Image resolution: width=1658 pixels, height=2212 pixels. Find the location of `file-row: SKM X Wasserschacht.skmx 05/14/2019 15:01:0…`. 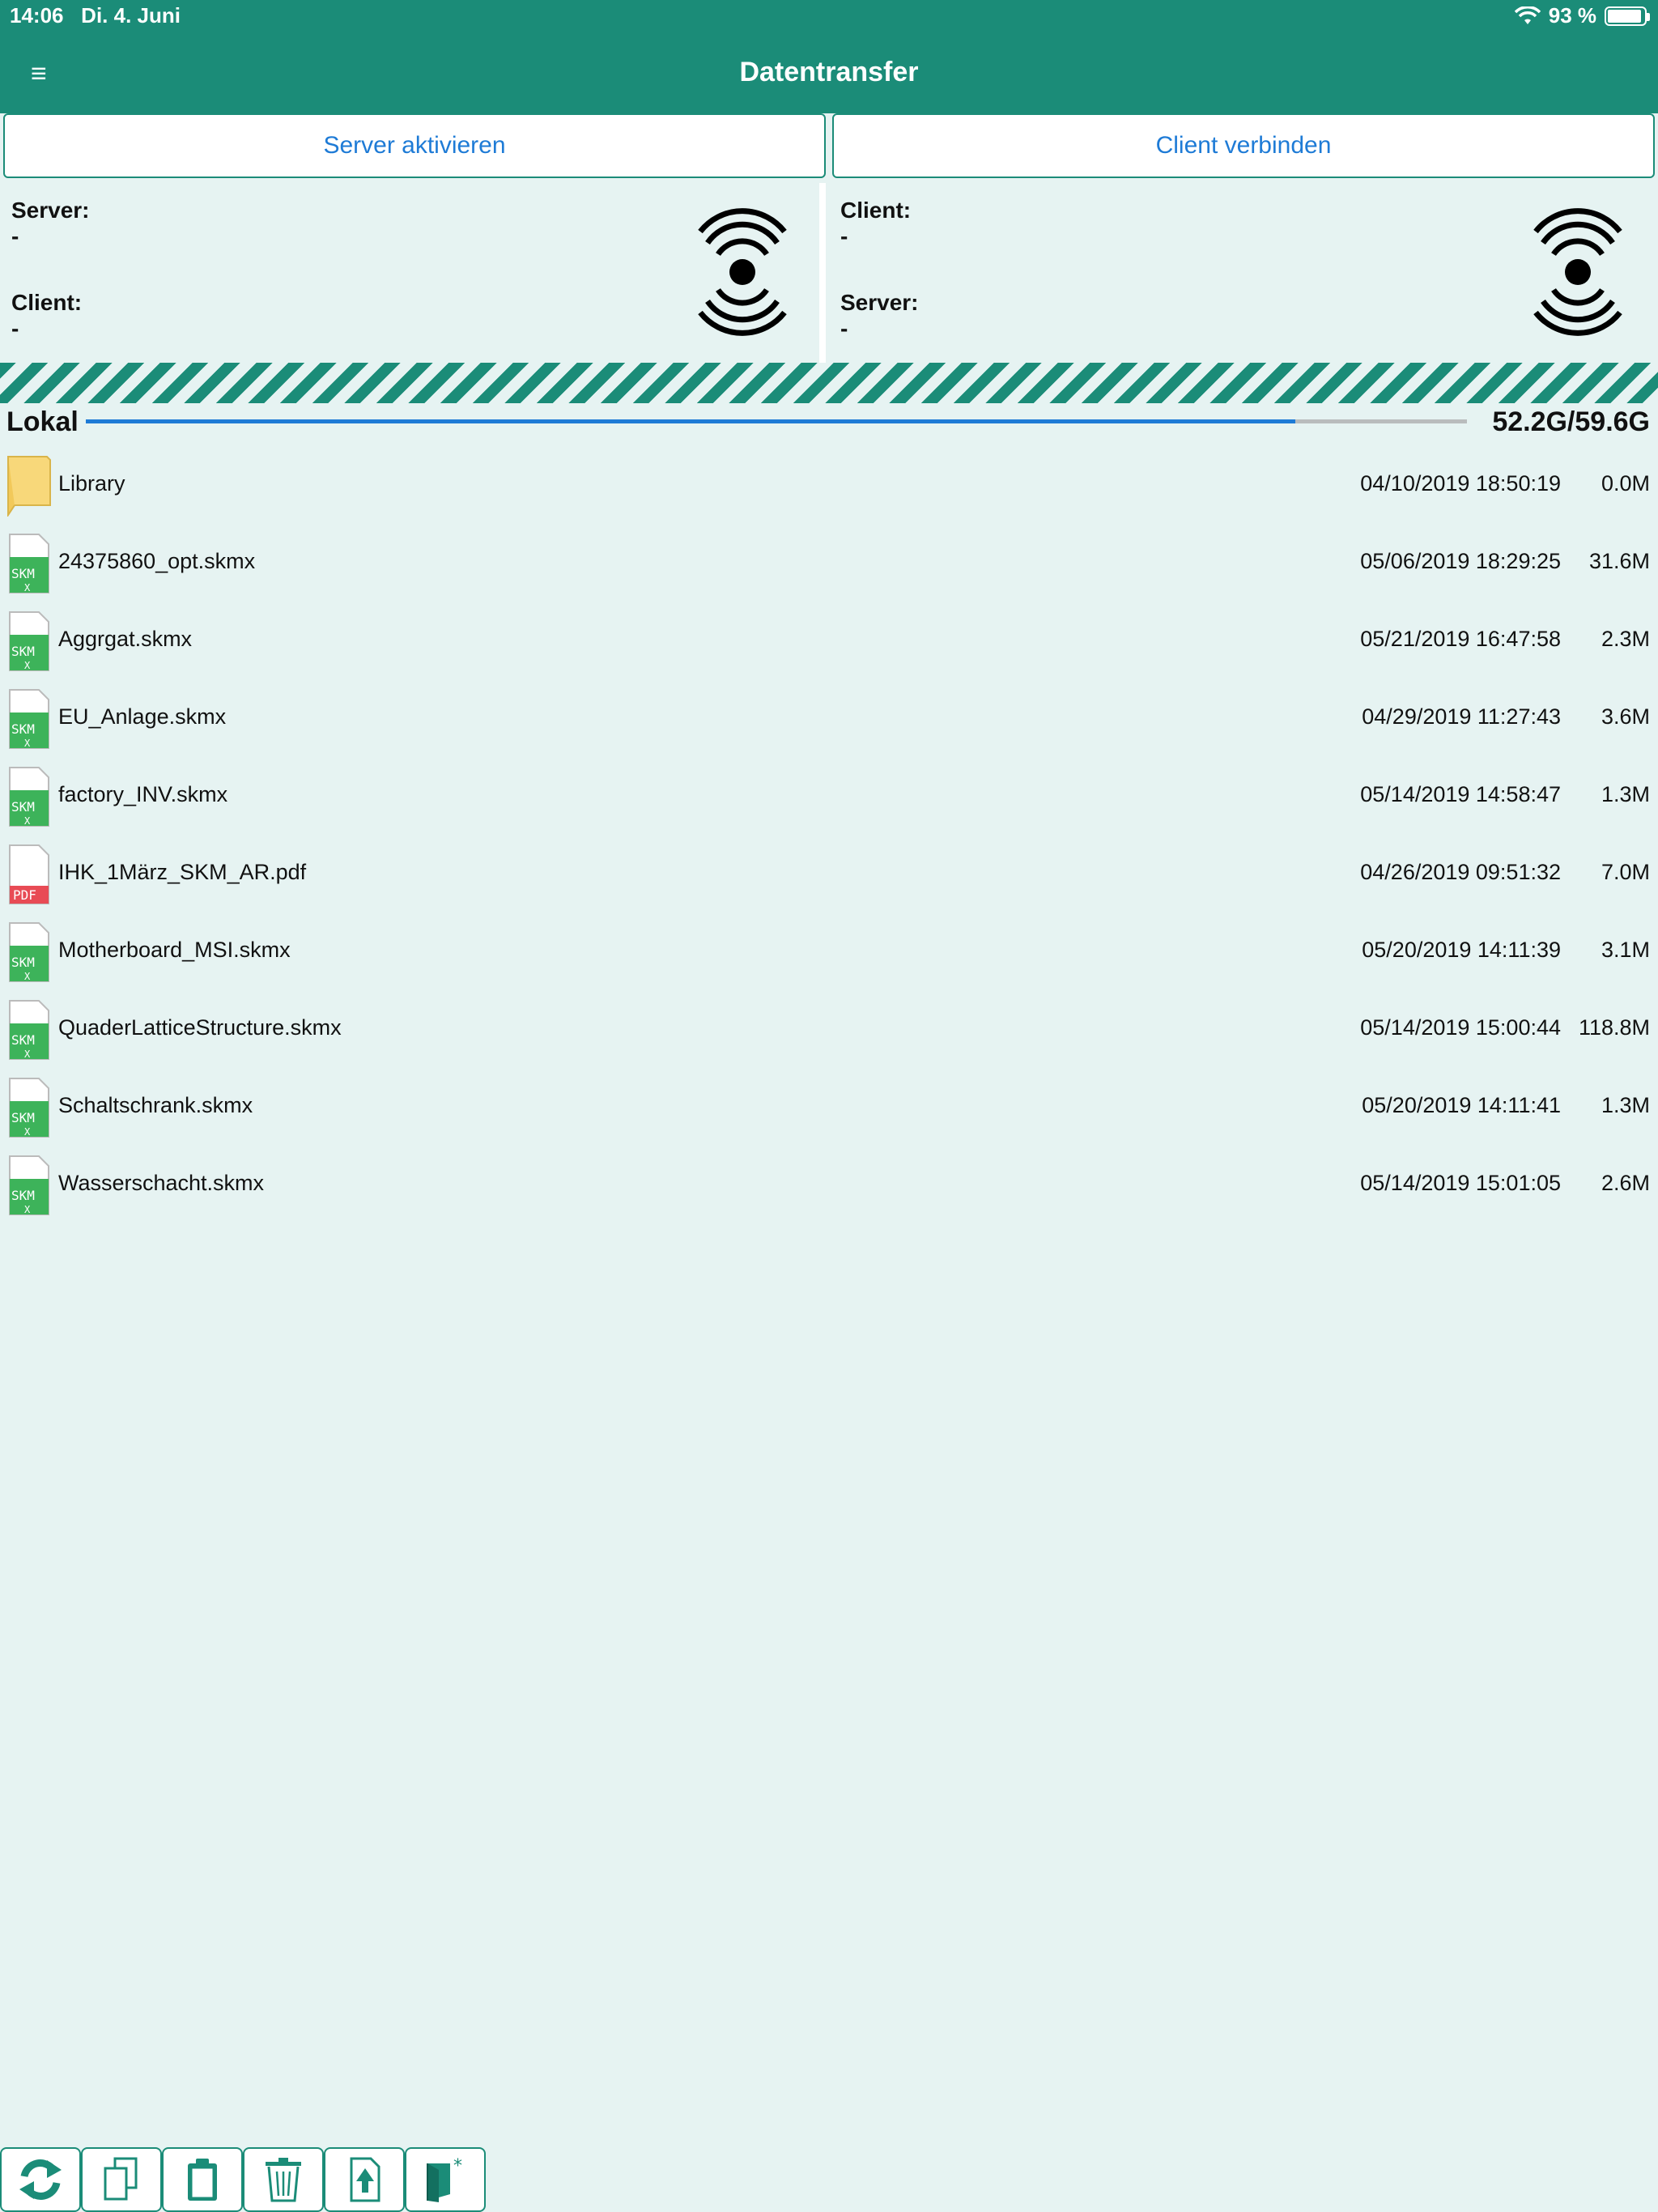

file-row: SKM X Wasserschacht.skmx 05/14/2019 15:01:0… is located at coordinates (829, 1185).